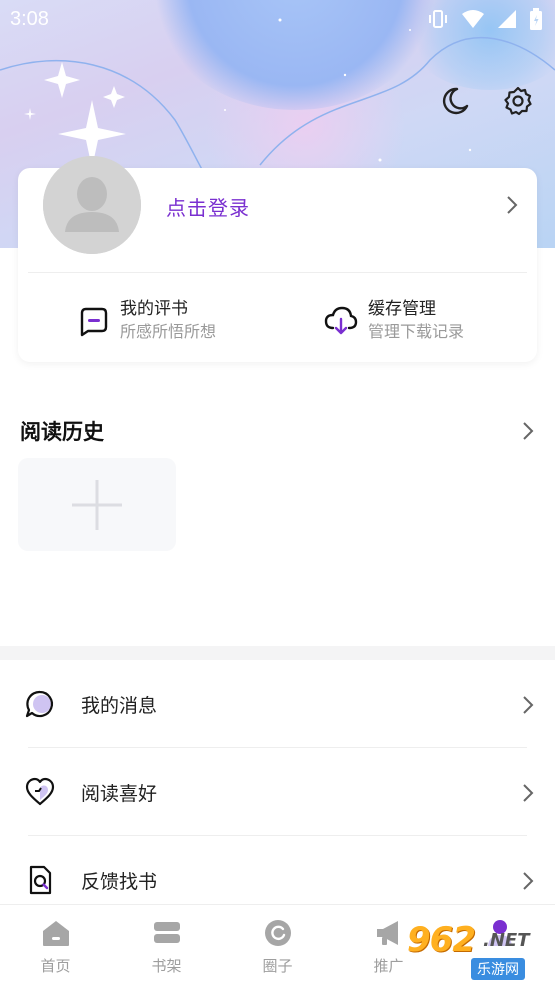 The image size is (555, 988). I want to click on tab-label: 书架, so click(166, 966).